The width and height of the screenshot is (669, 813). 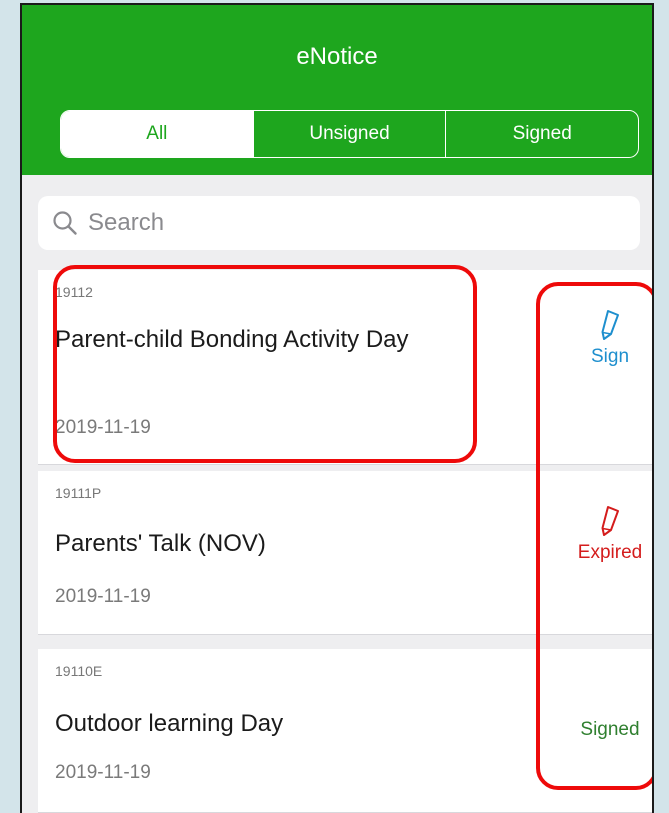 I want to click on filter-segmented-control: All Unsigned Signed, so click(x=349, y=134).